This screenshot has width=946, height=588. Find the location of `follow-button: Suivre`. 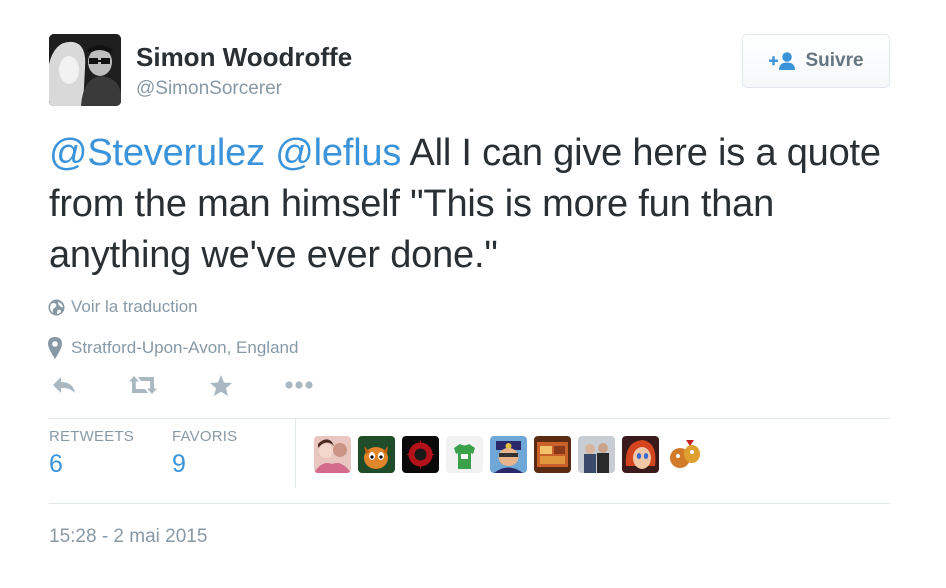

follow-button: Suivre is located at coordinates (816, 61).